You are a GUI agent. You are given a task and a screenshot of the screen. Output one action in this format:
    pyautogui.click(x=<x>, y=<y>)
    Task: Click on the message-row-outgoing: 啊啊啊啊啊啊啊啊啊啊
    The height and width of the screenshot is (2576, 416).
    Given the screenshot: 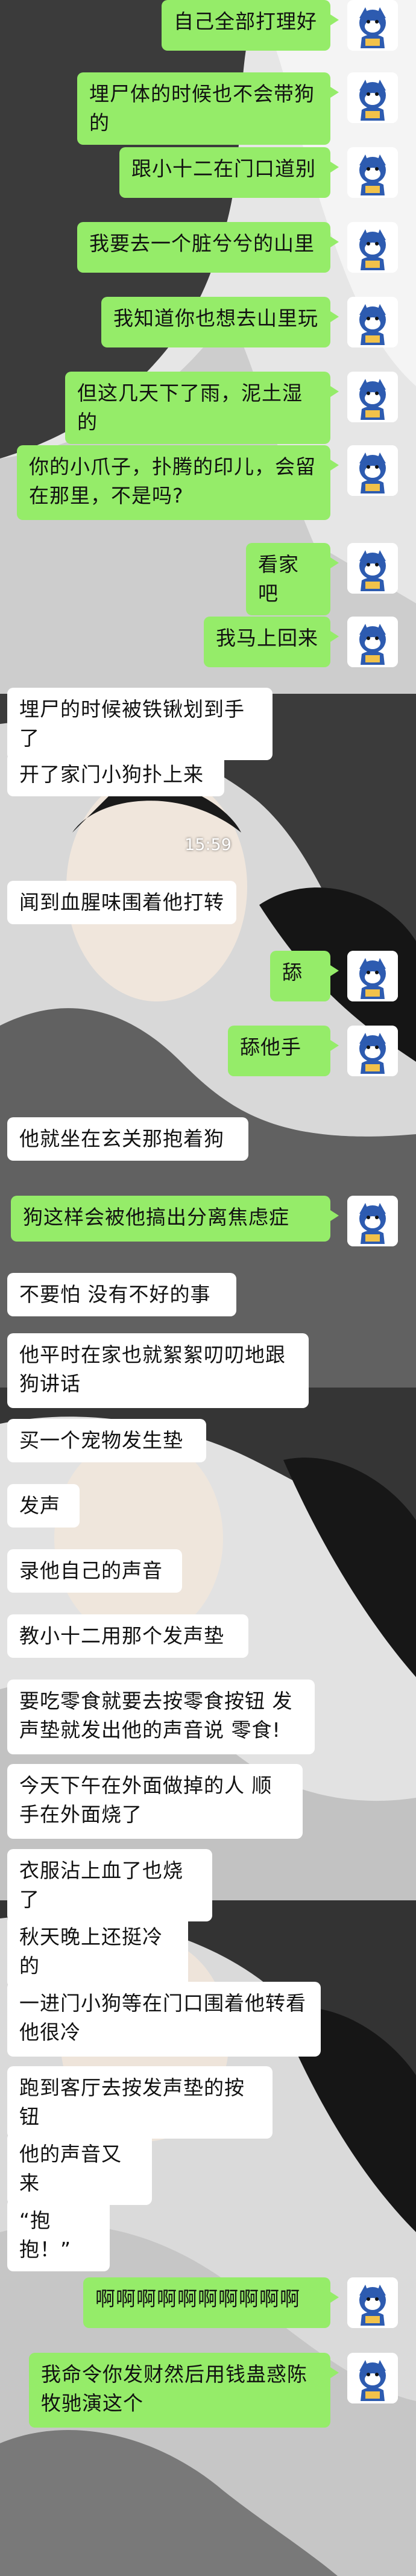 What is the action you would take?
    pyautogui.click(x=208, y=2302)
    